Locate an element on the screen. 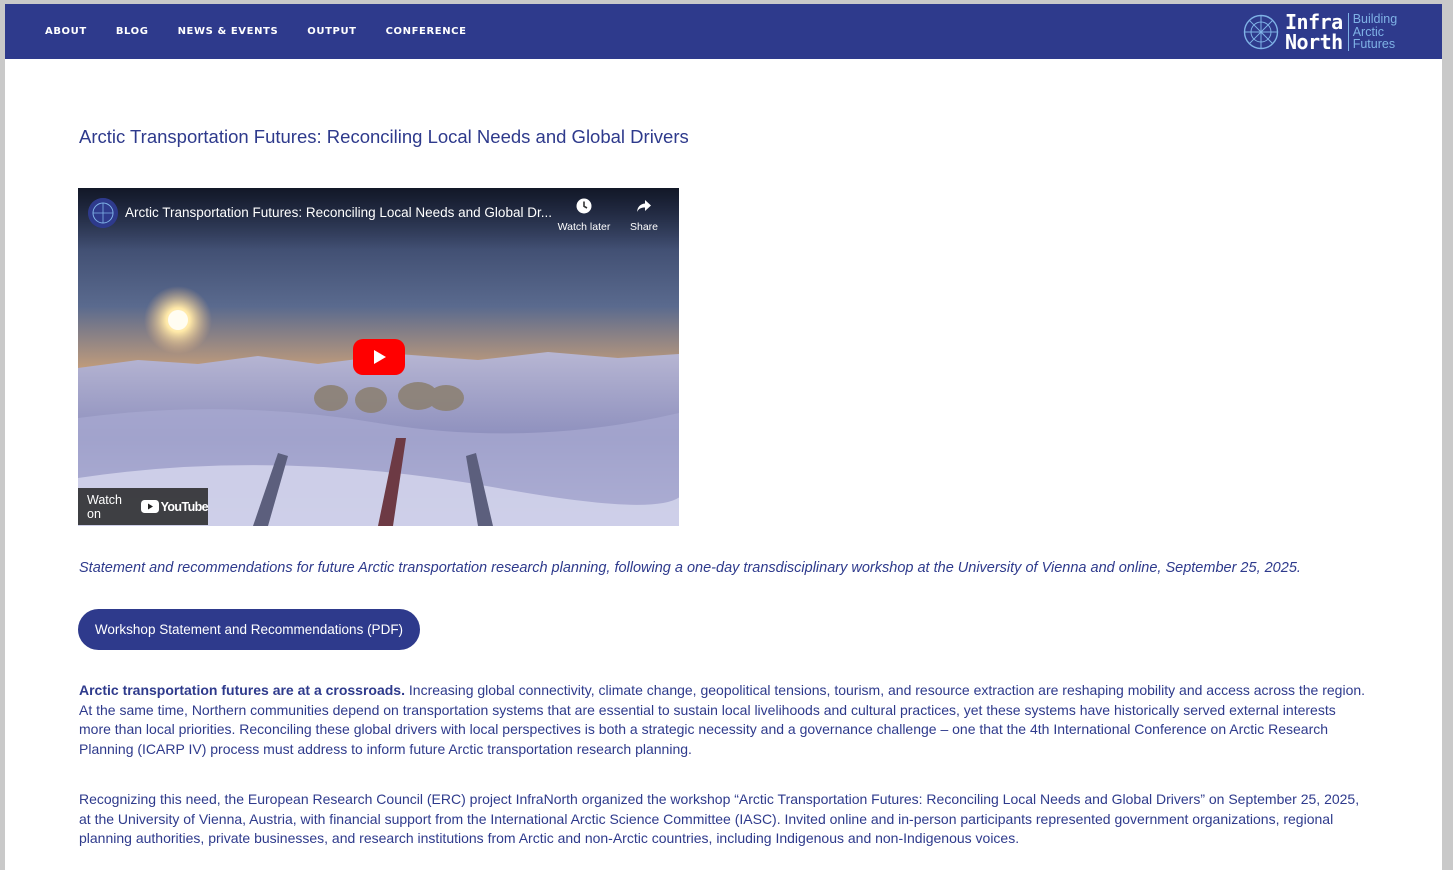  logo-tagline: Building Arctic Futures is located at coordinates (1375, 32).